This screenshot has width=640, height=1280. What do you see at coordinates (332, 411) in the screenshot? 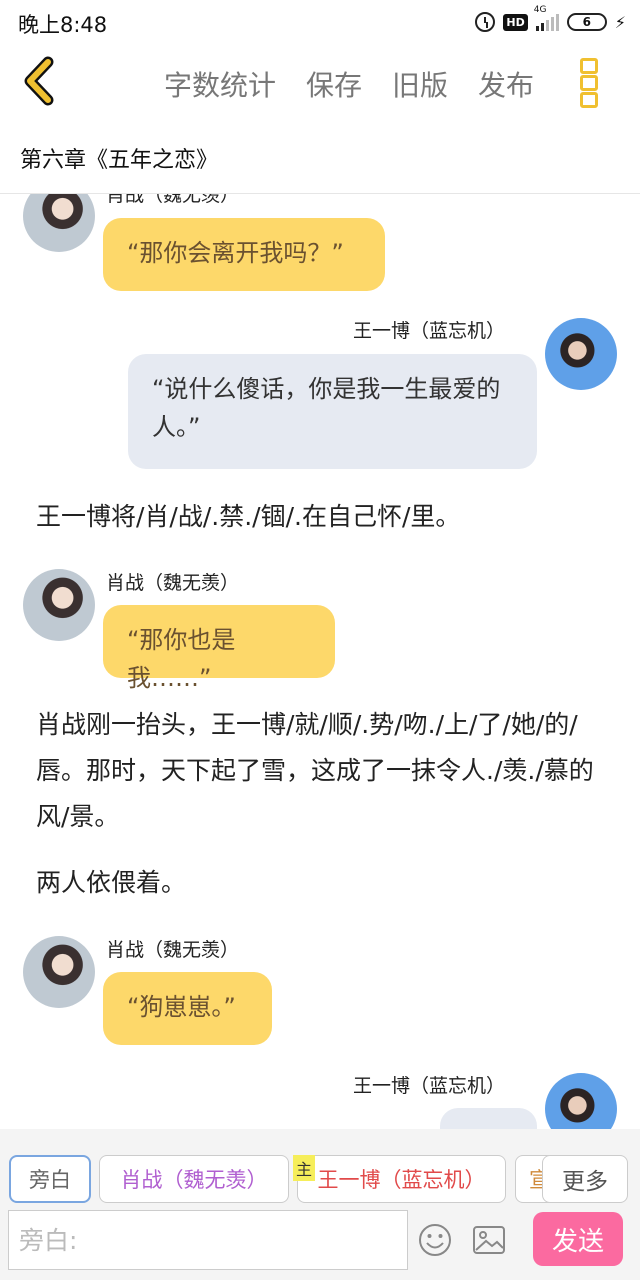
I see `dialogue-bubble: “说什么傻话，你是我一生最爱的人。”` at bounding box center [332, 411].